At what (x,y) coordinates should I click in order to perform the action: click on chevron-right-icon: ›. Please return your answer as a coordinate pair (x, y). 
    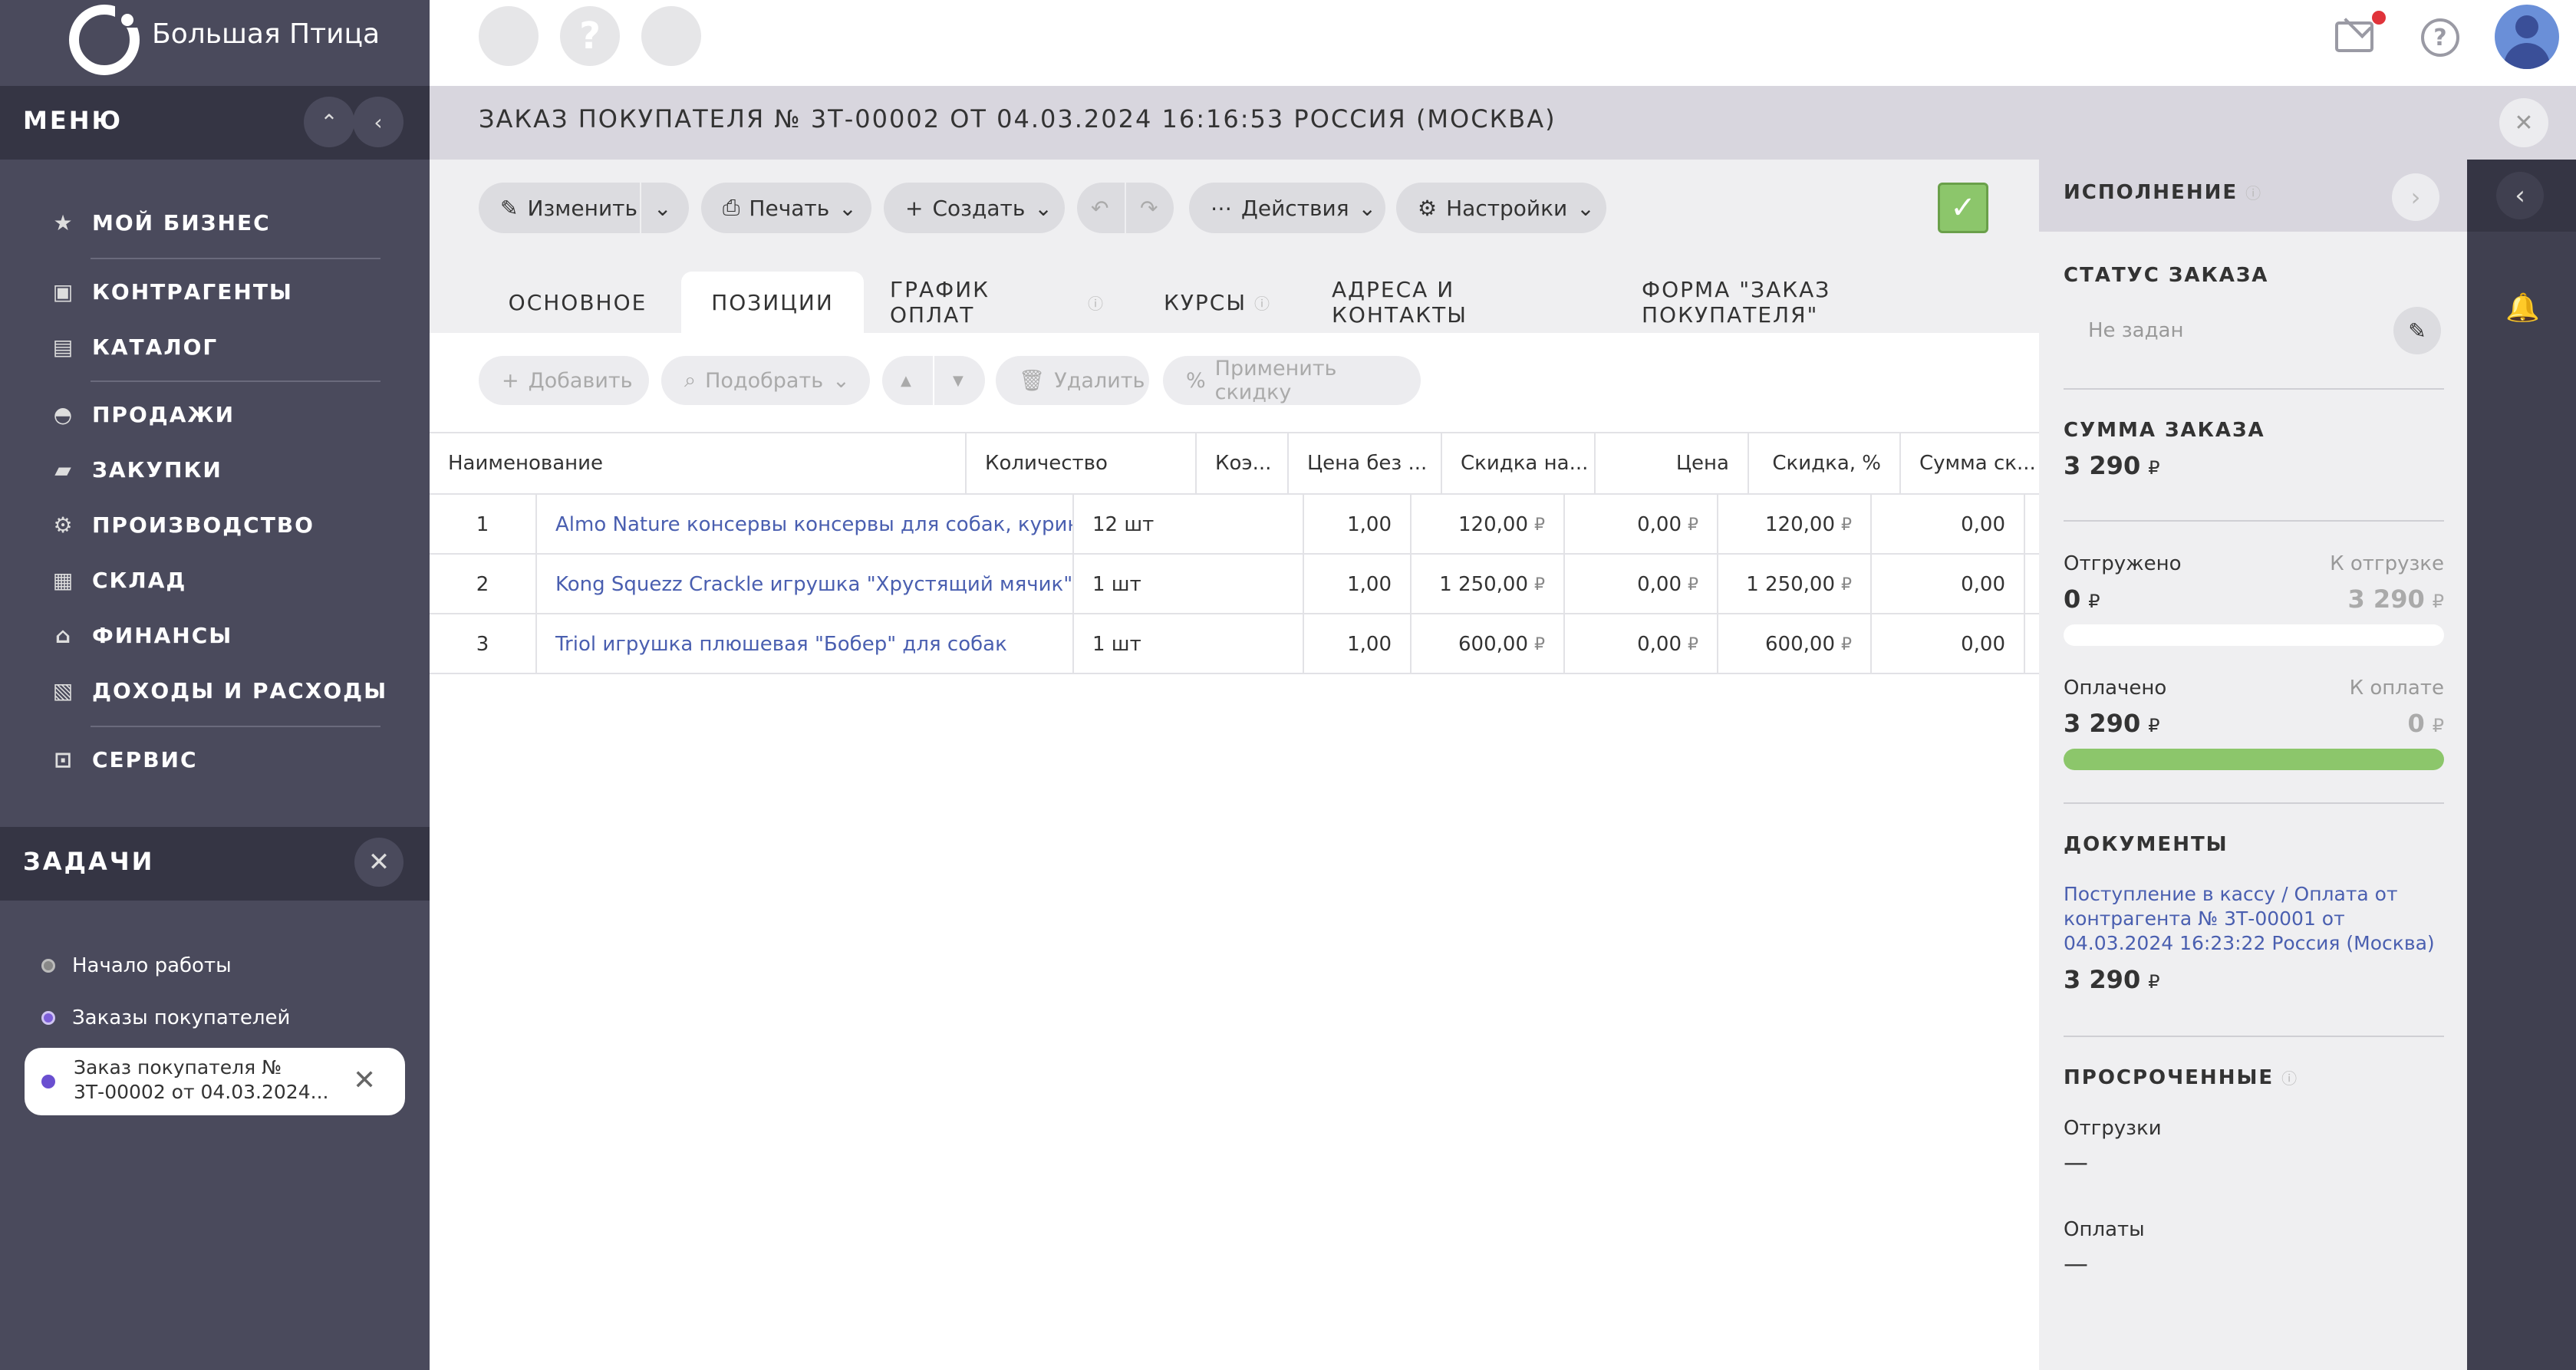
    Looking at the image, I should click on (2415, 198).